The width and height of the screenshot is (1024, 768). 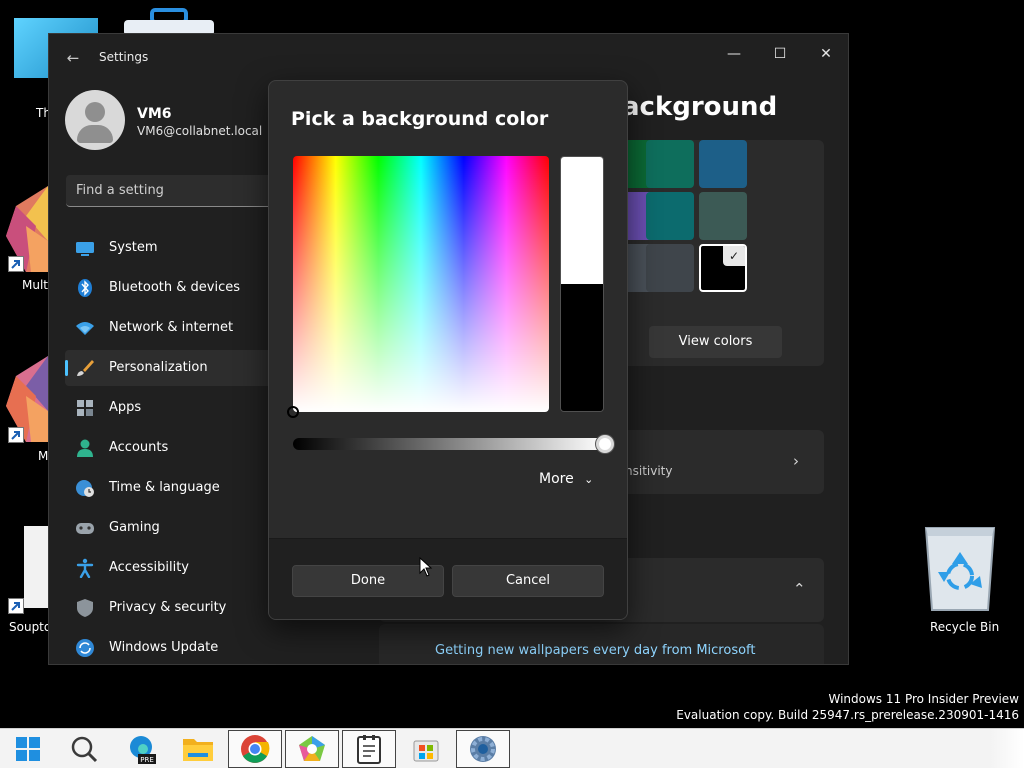 What do you see at coordinates (171, 327) in the screenshot?
I see `sidebar-item-label: Network & internet` at bounding box center [171, 327].